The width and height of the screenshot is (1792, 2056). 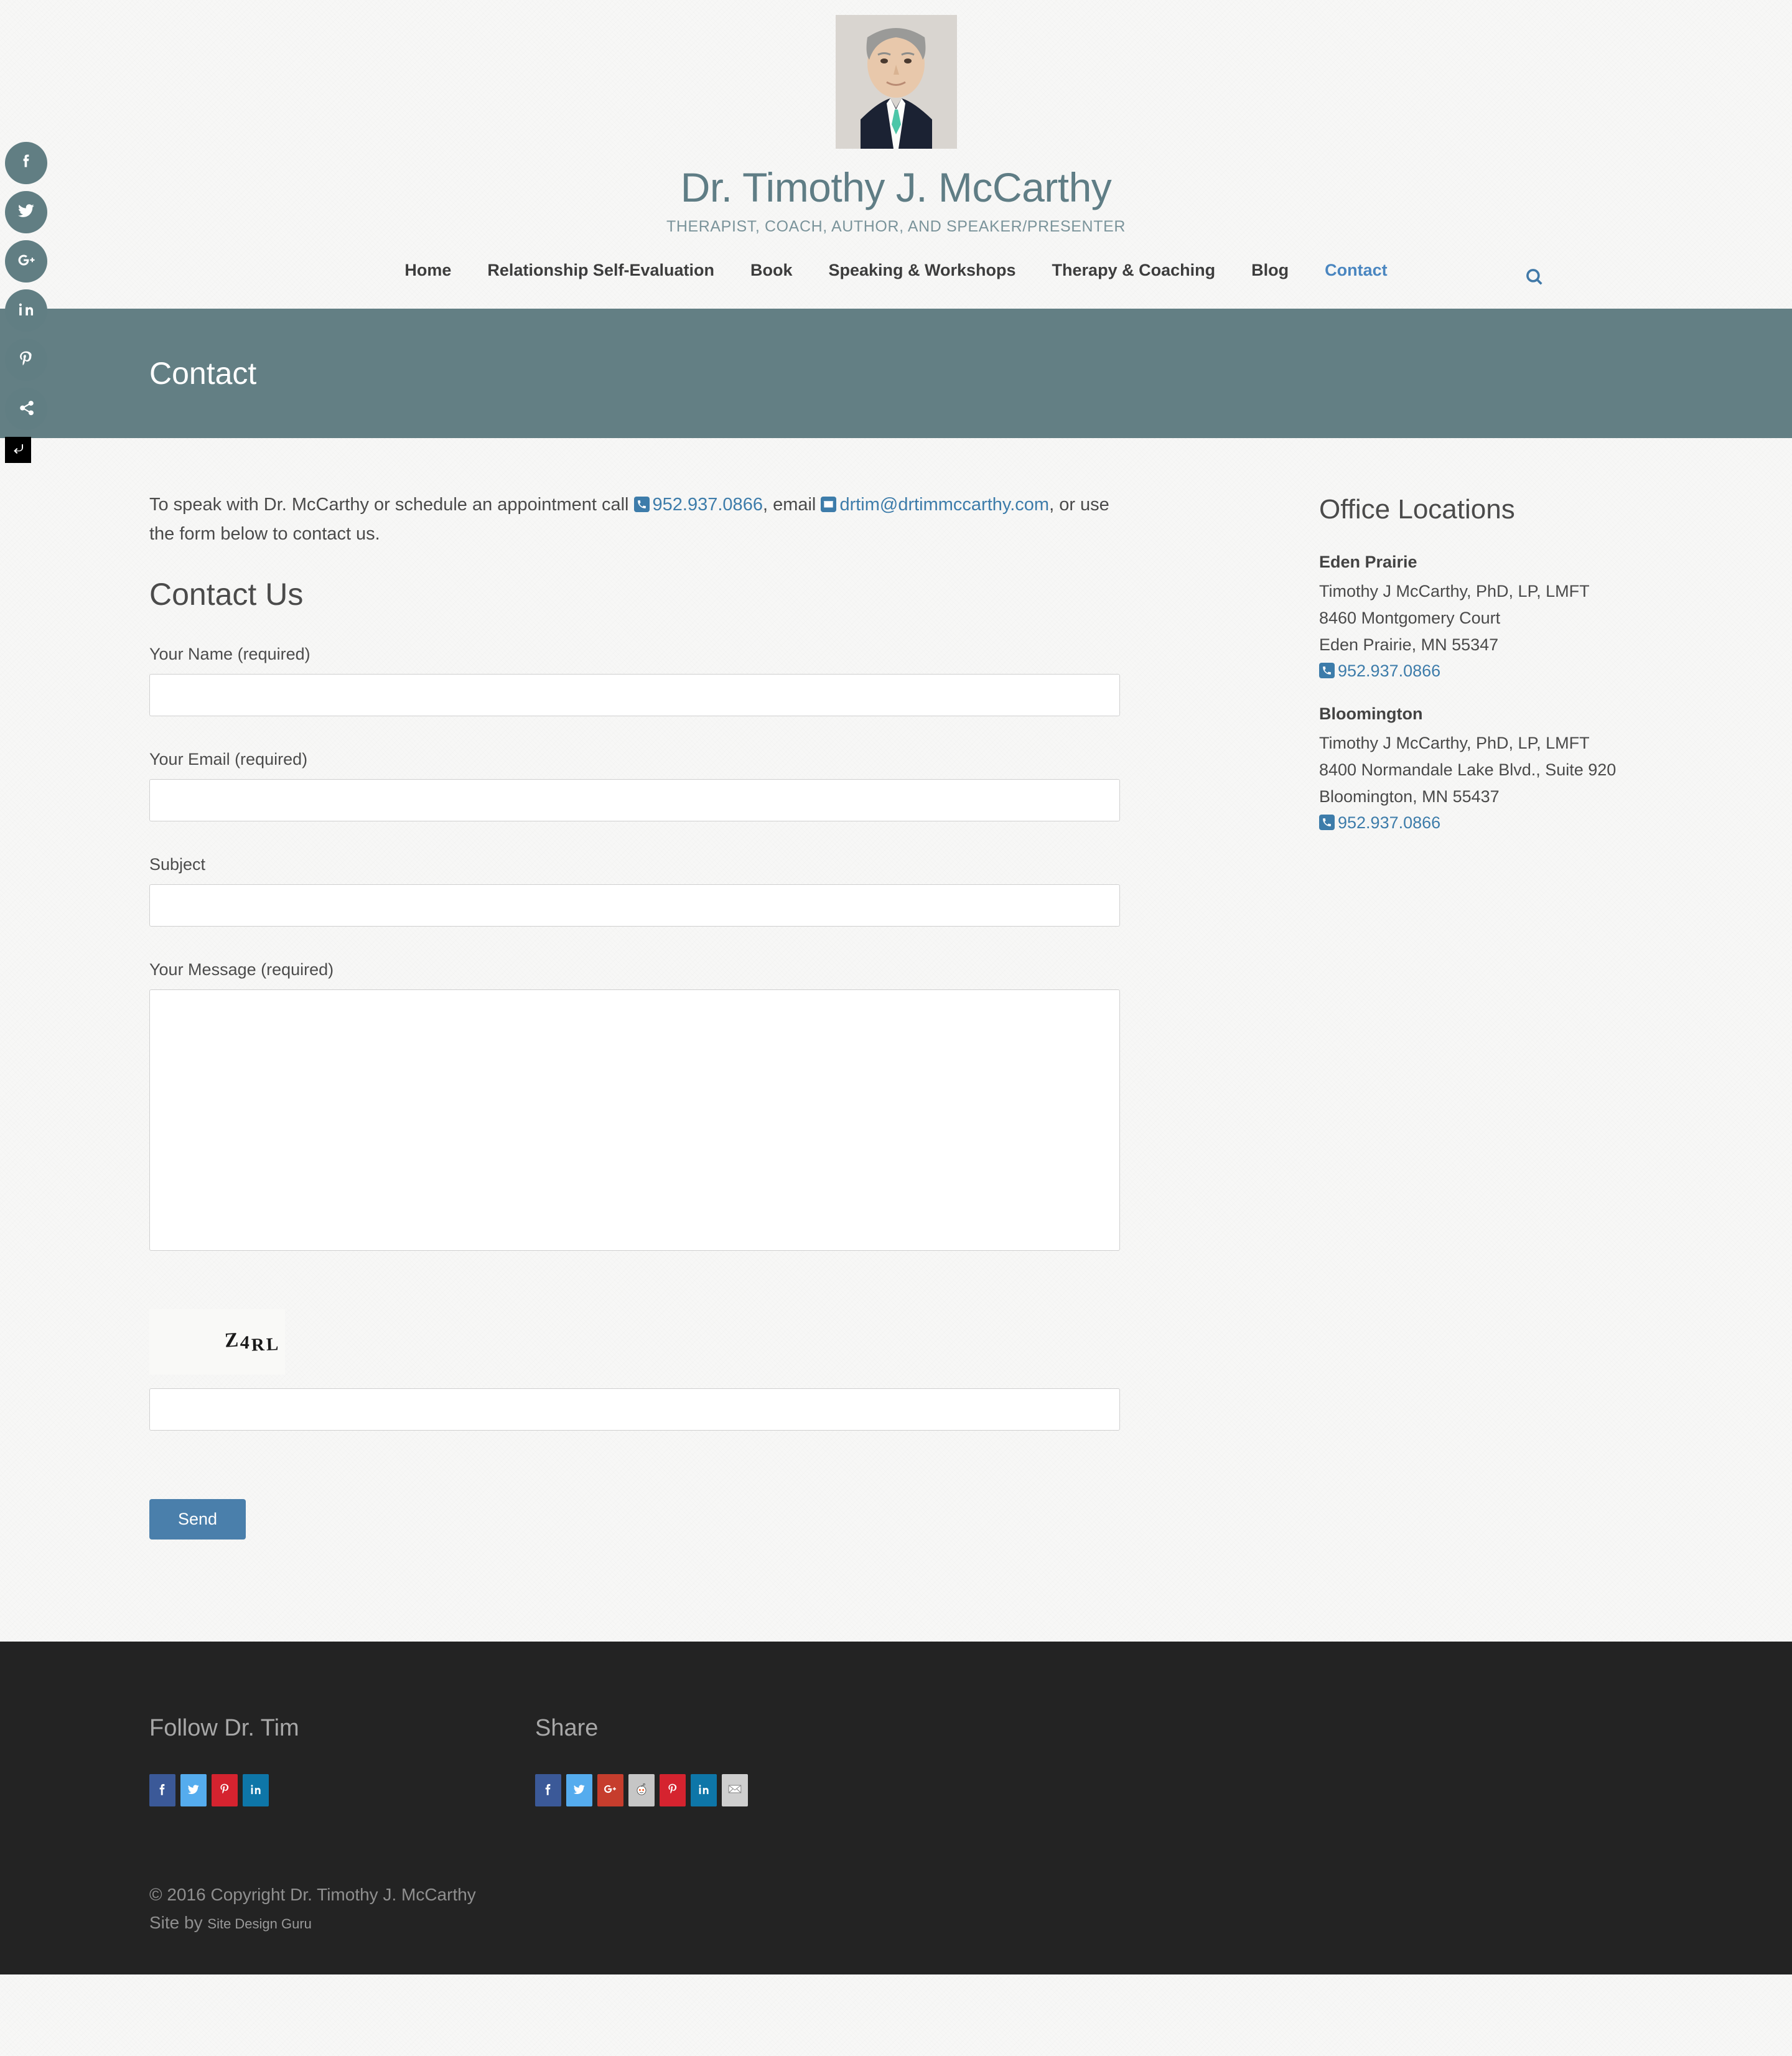 I want to click on follow-facebook-button, so click(x=162, y=1791).